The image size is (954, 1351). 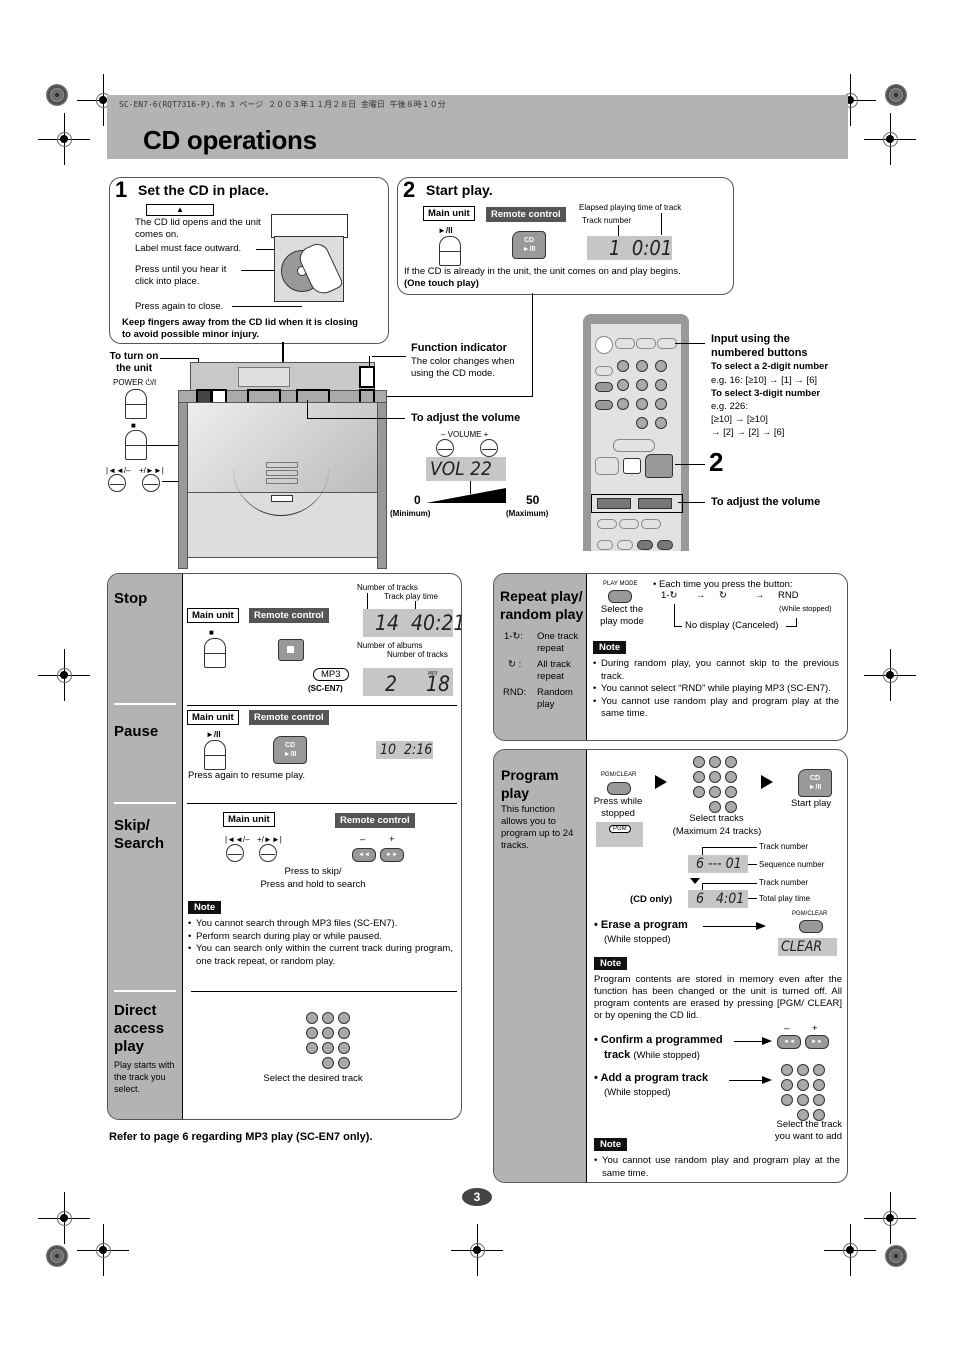 What do you see at coordinates (815, 783) in the screenshot?
I see `program-cd-play-button: CD ►/II` at bounding box center [815, 783].